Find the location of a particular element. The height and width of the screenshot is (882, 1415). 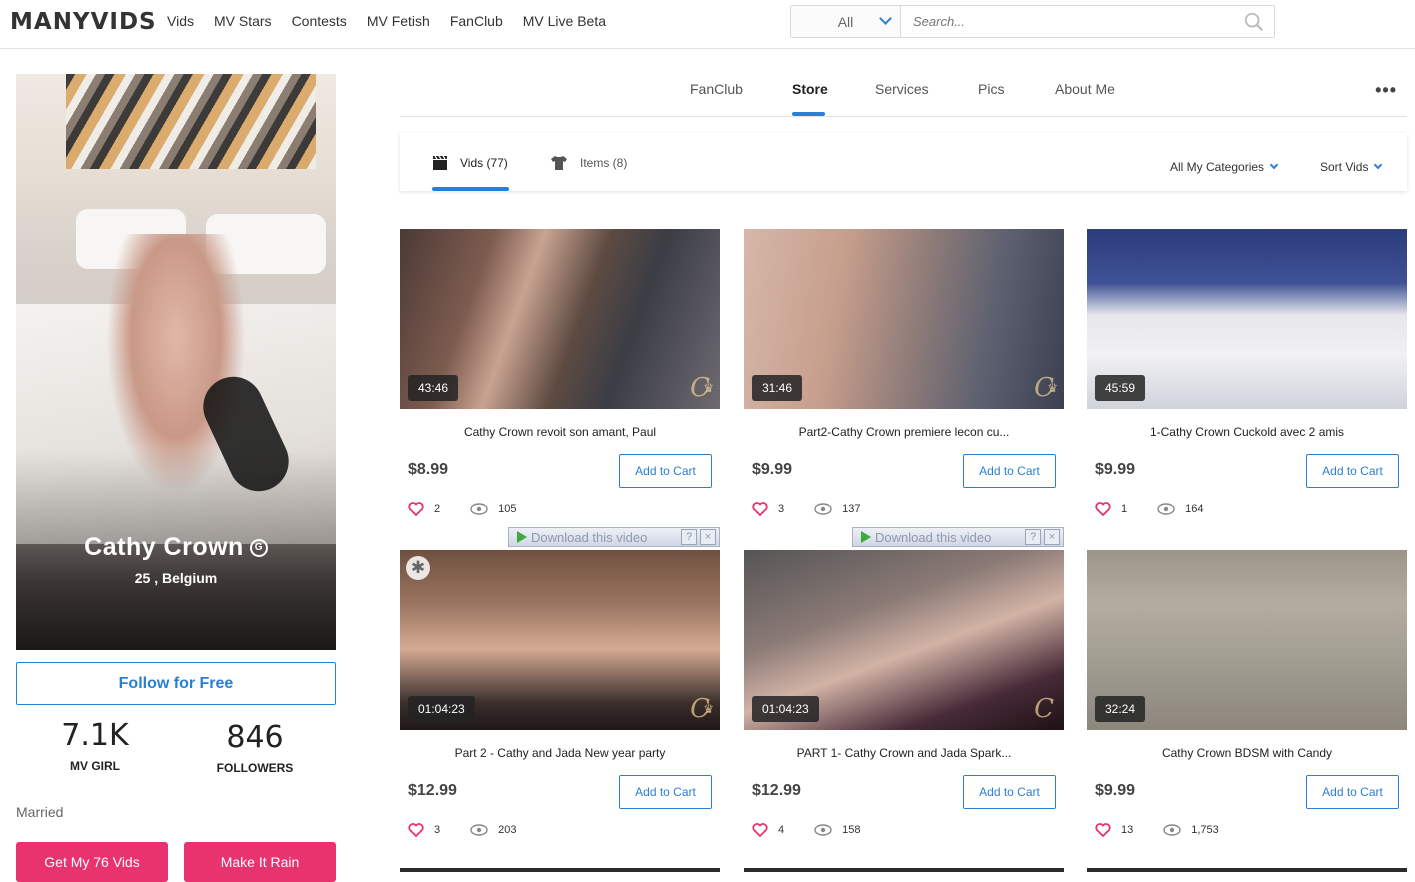

video-duration: 45:59 is located at coordinates (1120, 388).